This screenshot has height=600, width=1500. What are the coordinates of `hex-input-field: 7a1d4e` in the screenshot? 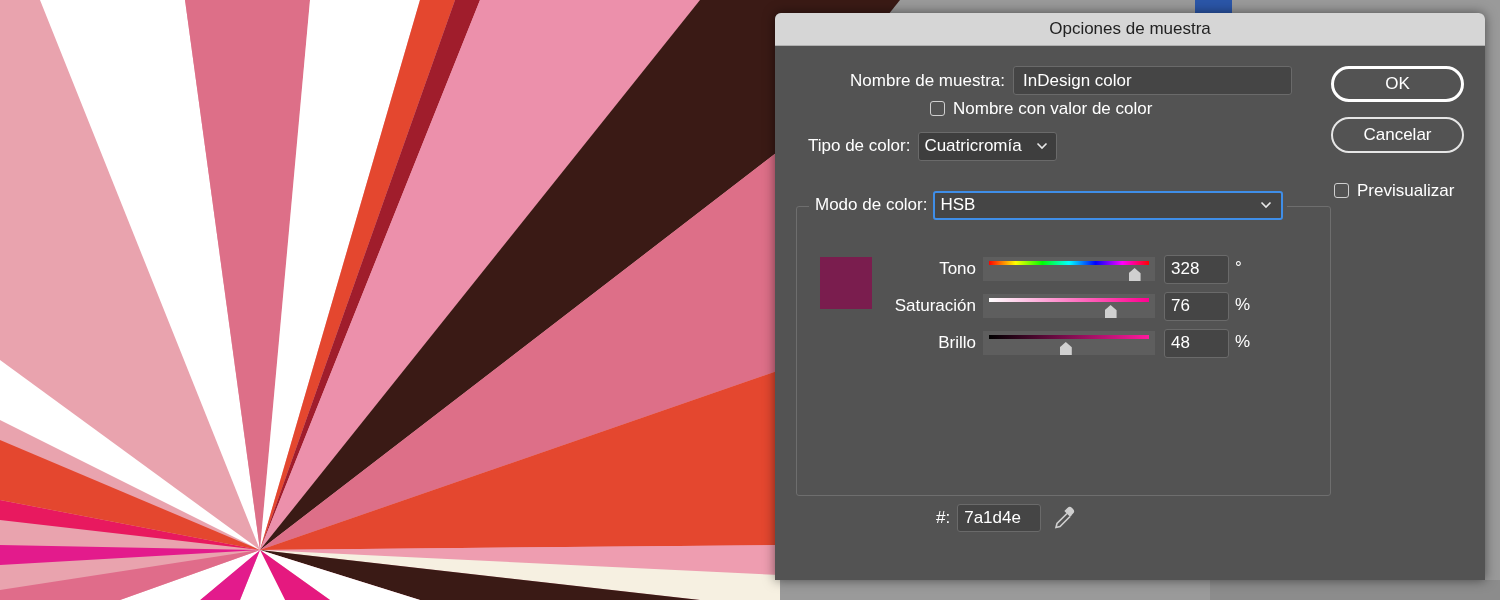 It's located at (999, 517).